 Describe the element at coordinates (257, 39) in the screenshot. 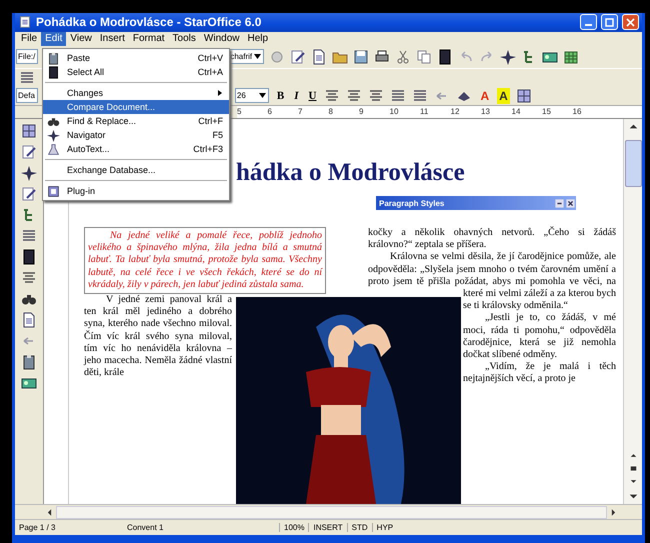

I see `menu-item: Help` at that location.